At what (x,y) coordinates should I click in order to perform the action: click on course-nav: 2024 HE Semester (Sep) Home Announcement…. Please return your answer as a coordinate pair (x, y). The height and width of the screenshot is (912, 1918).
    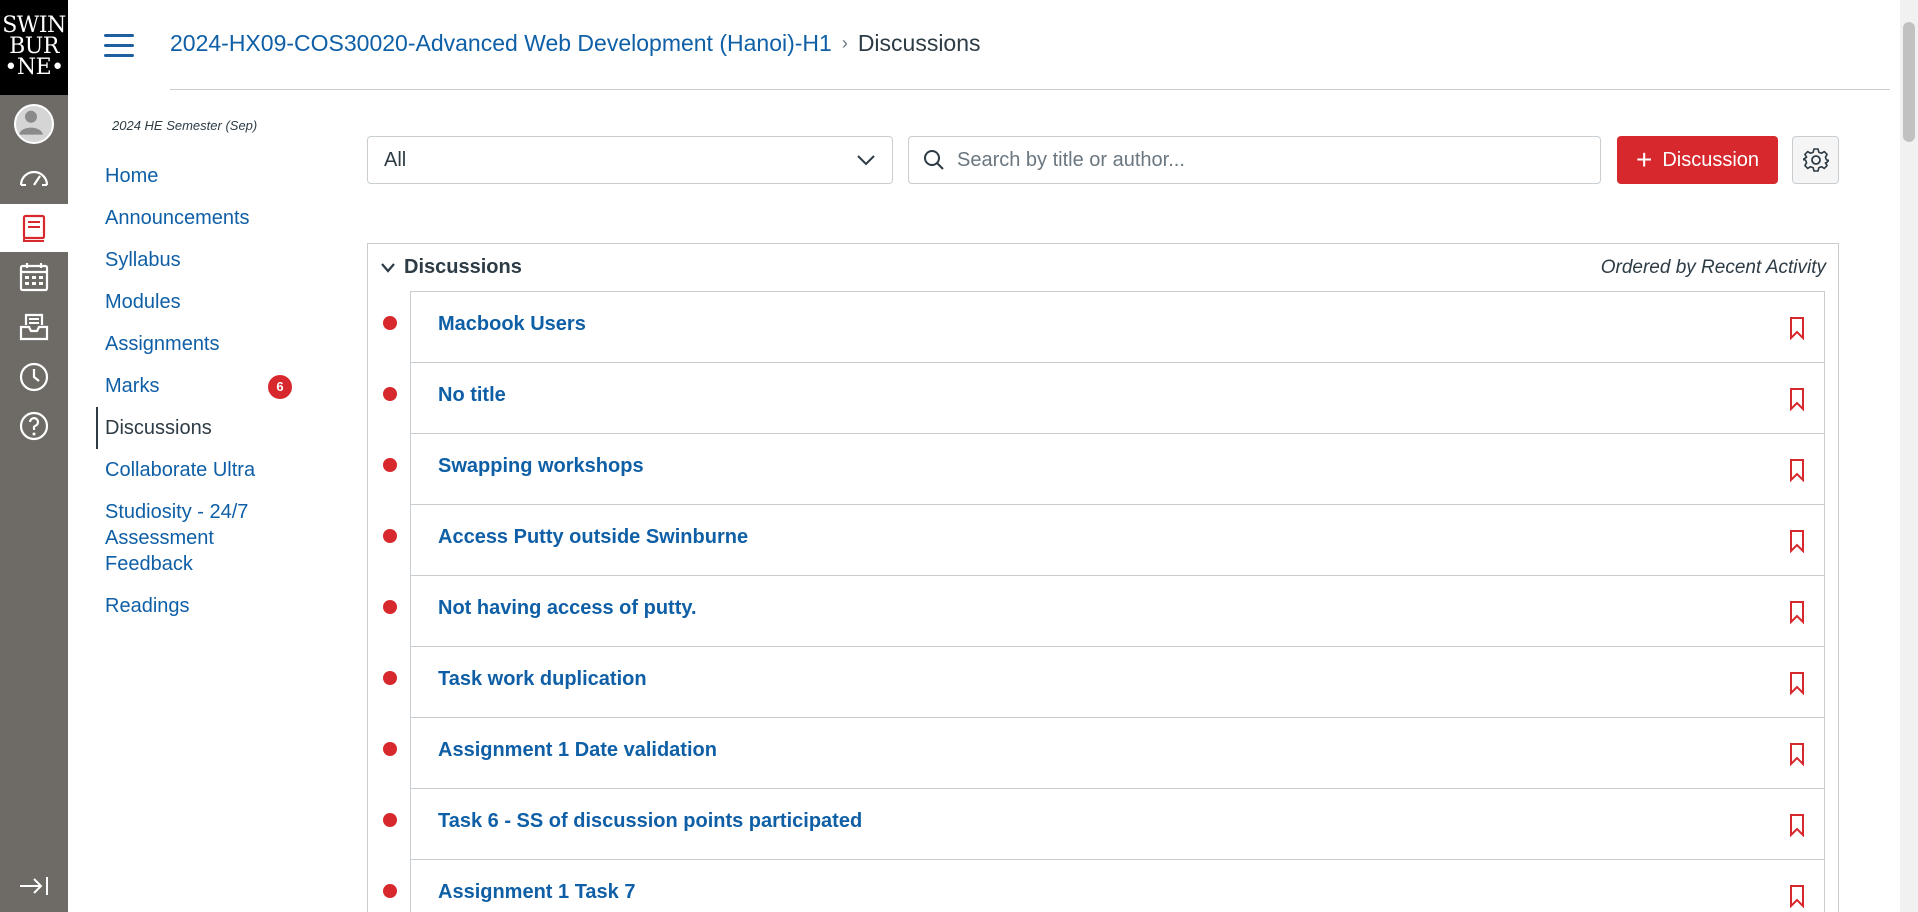
    Looking at the image, I should click on (202, 372).